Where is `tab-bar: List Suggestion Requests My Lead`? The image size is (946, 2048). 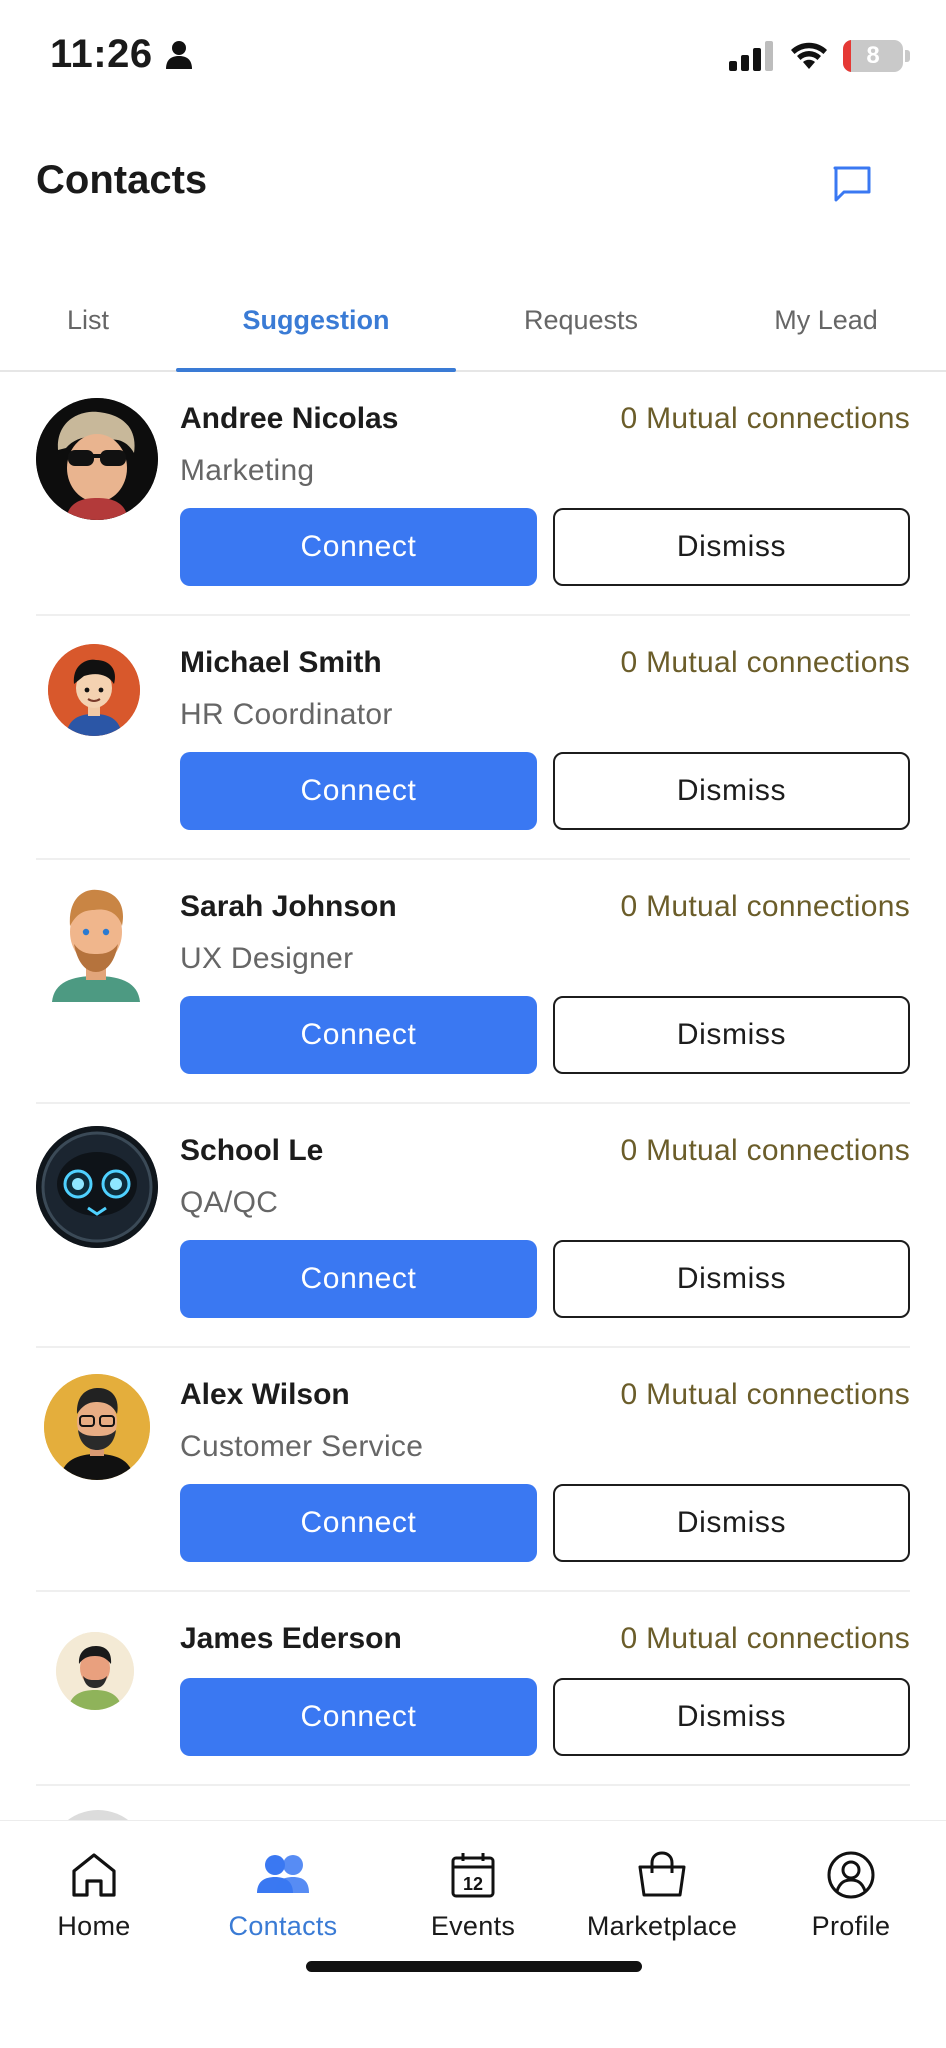
tab-bar: List Suggestion Requests My Lead is located at coordinates (473, 321).